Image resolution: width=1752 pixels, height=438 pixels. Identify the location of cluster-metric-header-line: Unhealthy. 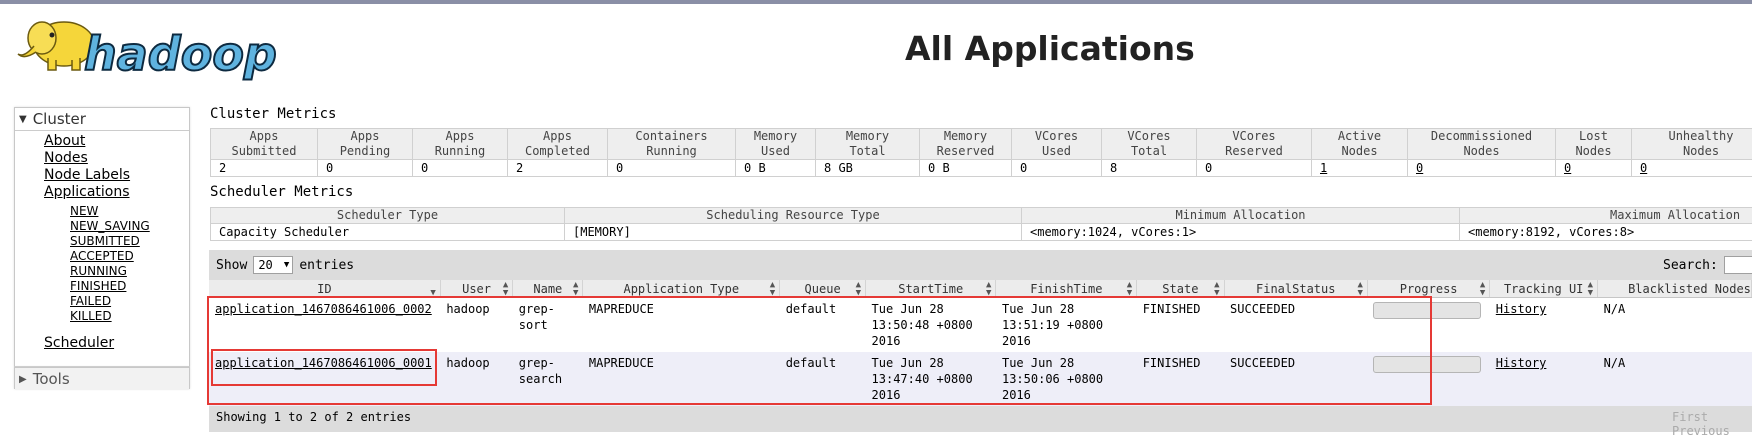
(1693, 136).